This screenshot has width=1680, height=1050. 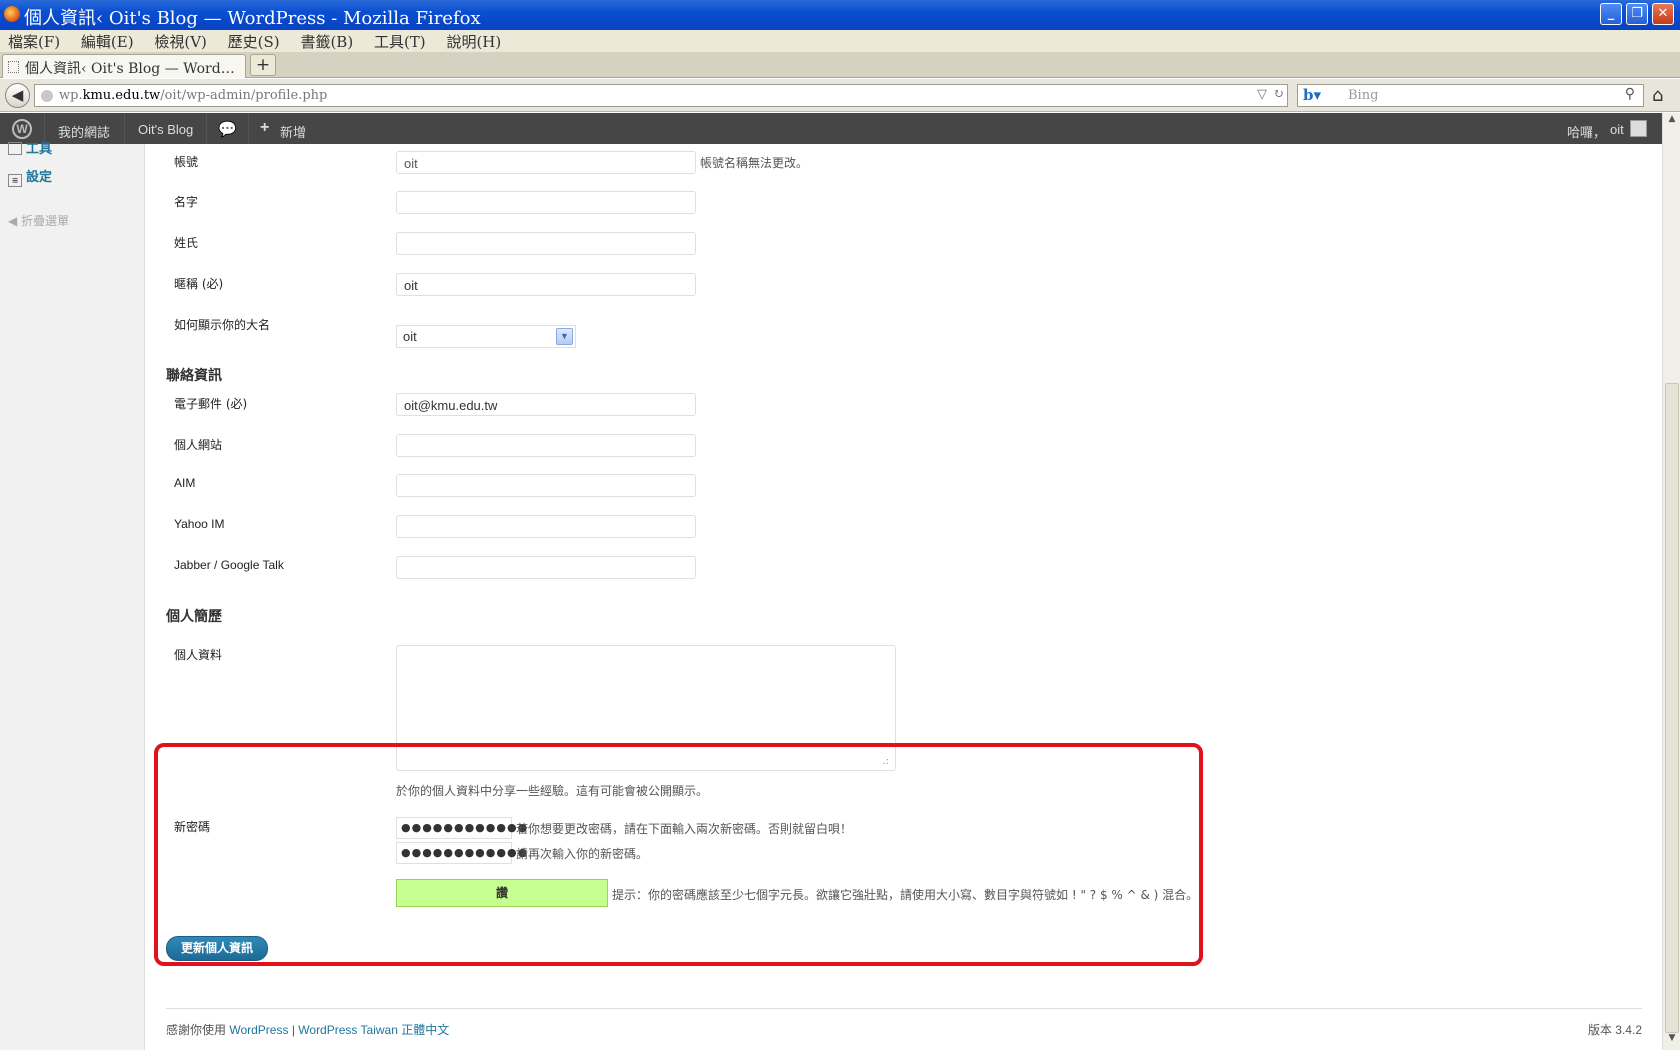 What do you see at coordinates (831, 128) in the screenshot?
I see `wp-admin-bar: W 我的網誌 Oit's Blog 💬 + 新增 哈囉， oit` at bounding box center [831, 128].